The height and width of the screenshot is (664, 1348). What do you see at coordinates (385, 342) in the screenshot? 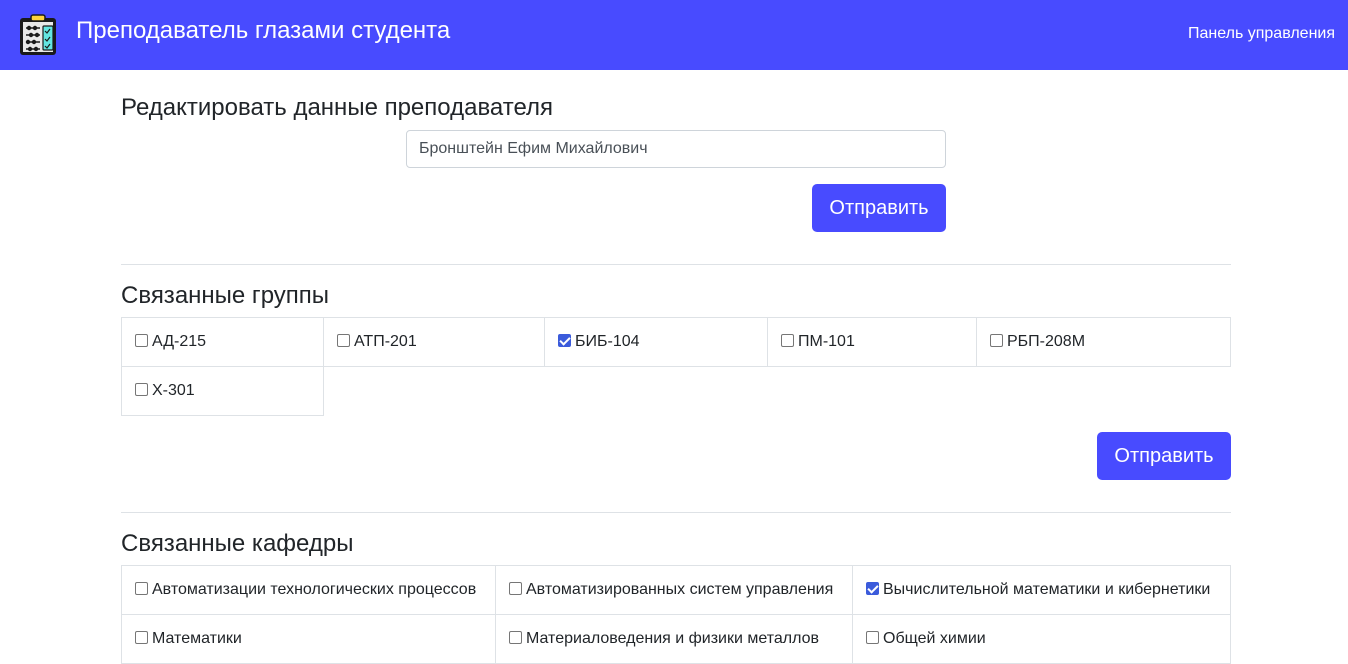
I see `group-label: АТП-201` at bounding box center [385, 342].